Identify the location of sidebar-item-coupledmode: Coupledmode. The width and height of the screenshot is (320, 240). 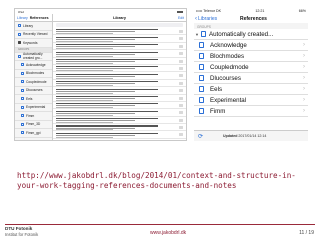
(33, 82).